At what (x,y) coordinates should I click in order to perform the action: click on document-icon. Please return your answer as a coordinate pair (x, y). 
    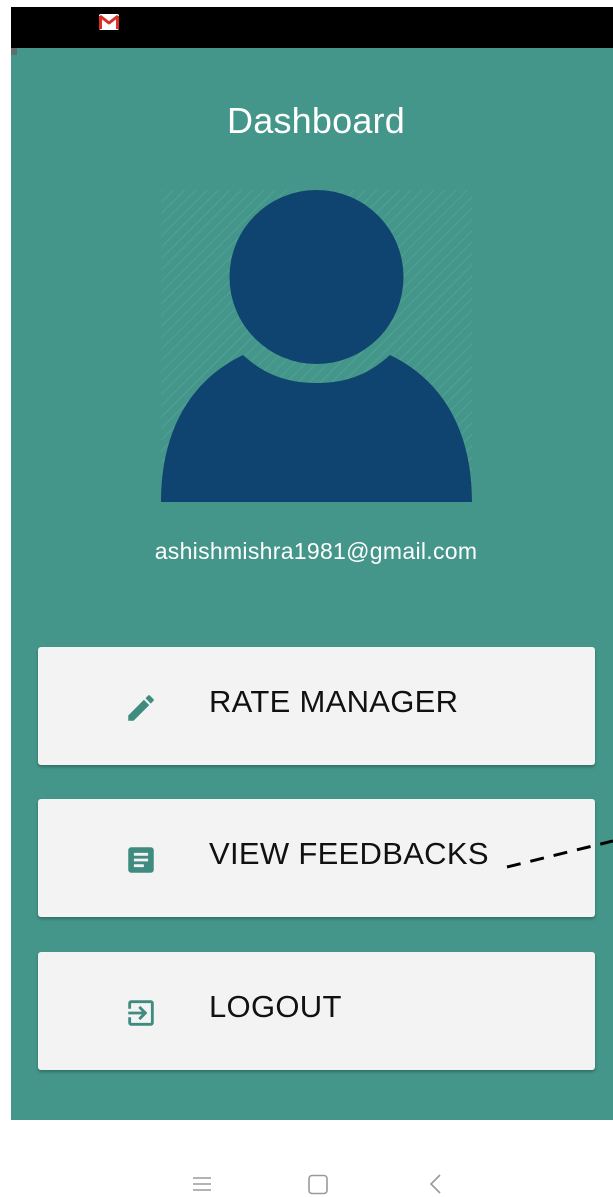
    Looking at the image, I should click on (141, 860).